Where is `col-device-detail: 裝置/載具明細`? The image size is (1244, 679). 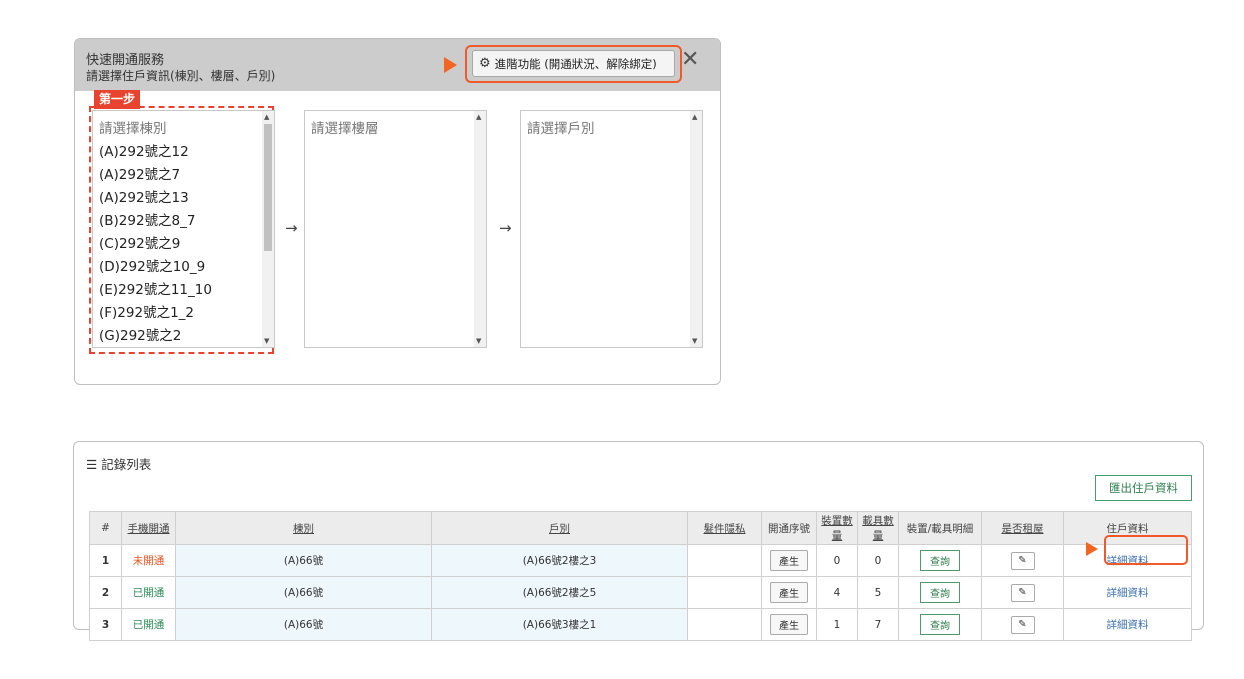 col-device-detail: 裝置/載具明細 is located at coordinates (940, 528).